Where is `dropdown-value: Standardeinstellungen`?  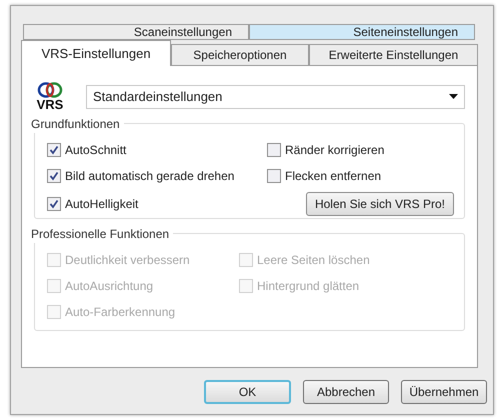
dropdown-value: Standardeinstellungen is located at coordinates (157, 97).